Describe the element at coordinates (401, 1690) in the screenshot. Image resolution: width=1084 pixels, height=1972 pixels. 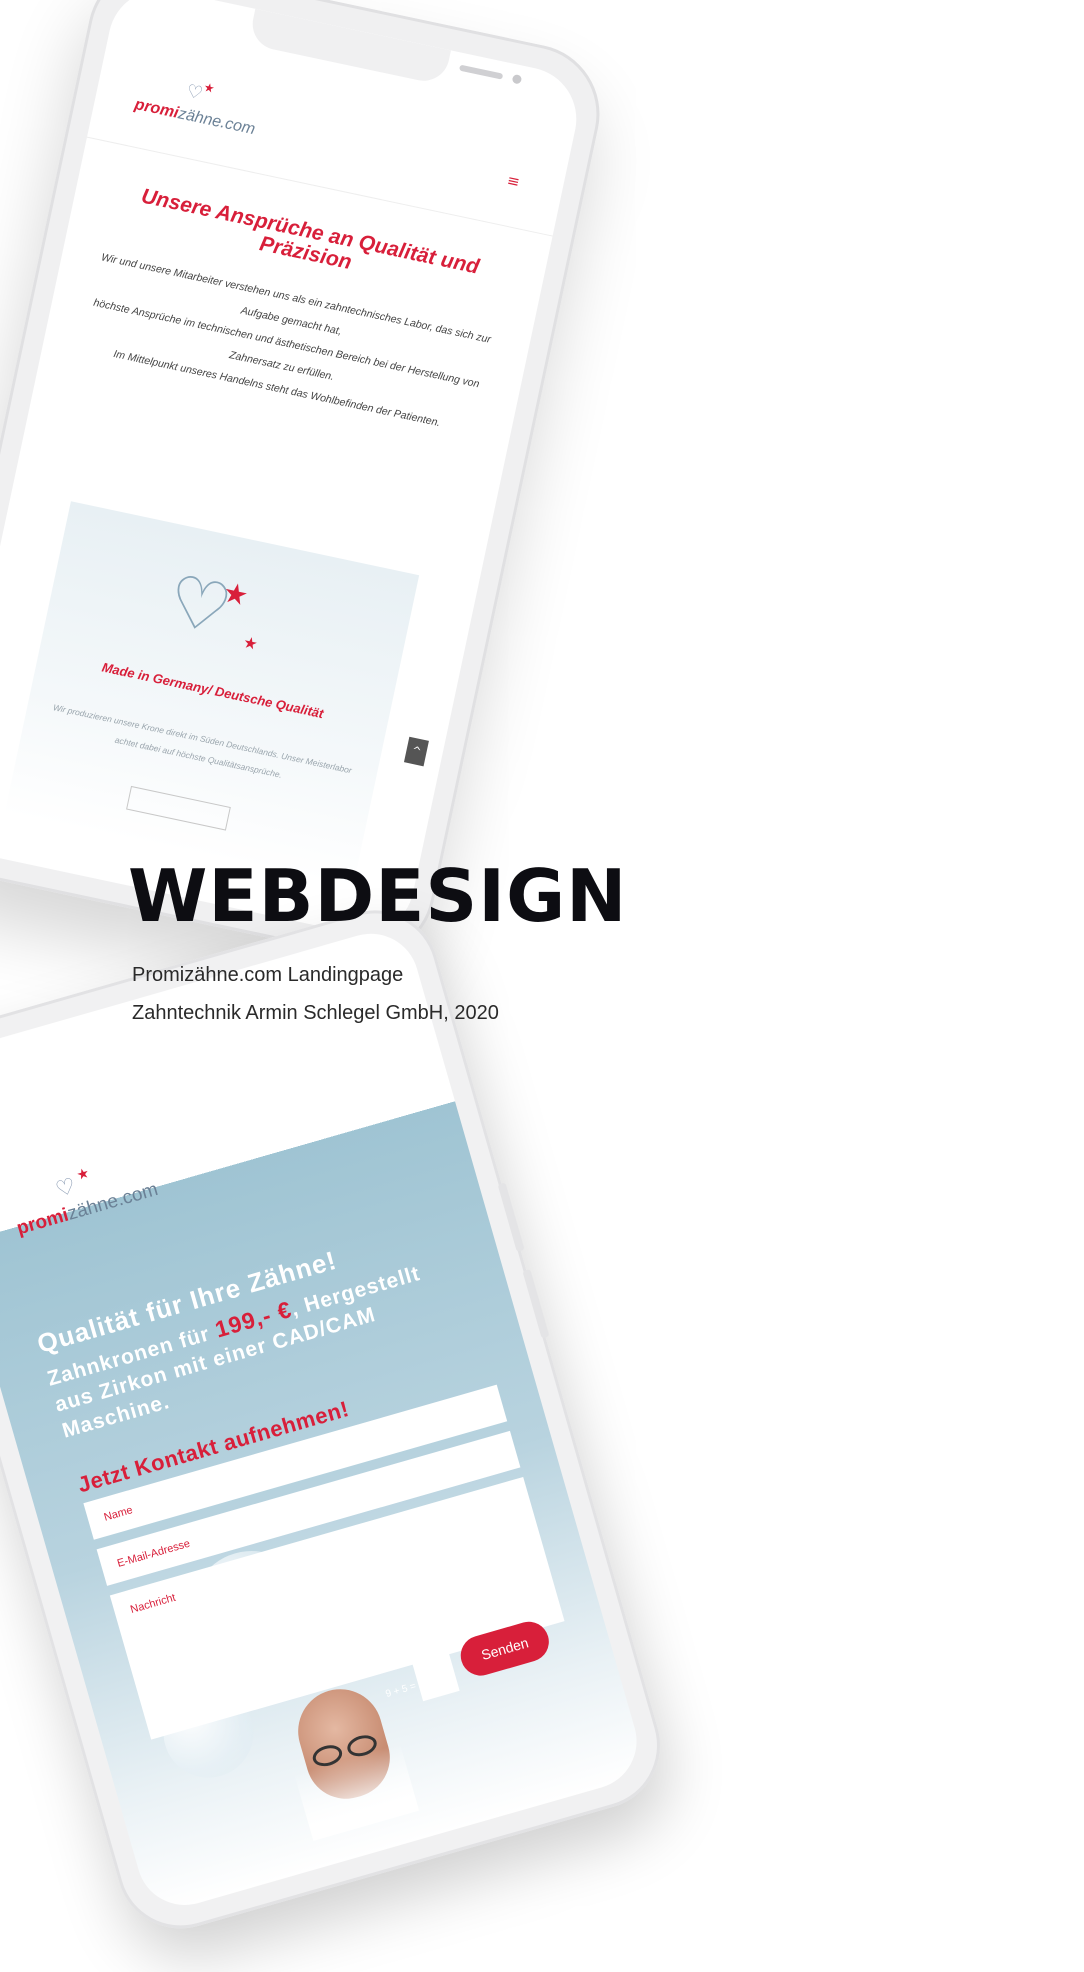
I see `captcha-label: 9 + 5 =` at that location.